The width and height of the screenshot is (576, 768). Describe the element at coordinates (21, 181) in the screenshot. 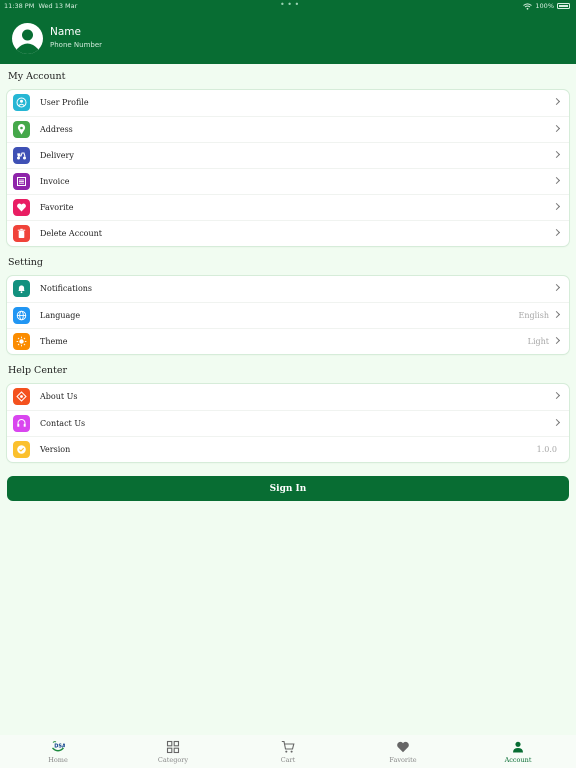

I see `invoice-icon` at that location.